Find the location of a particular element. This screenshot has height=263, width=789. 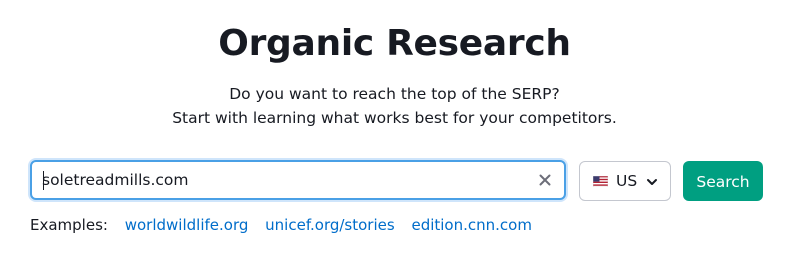

country-selected-label: US is located at coordinates (627, 181).